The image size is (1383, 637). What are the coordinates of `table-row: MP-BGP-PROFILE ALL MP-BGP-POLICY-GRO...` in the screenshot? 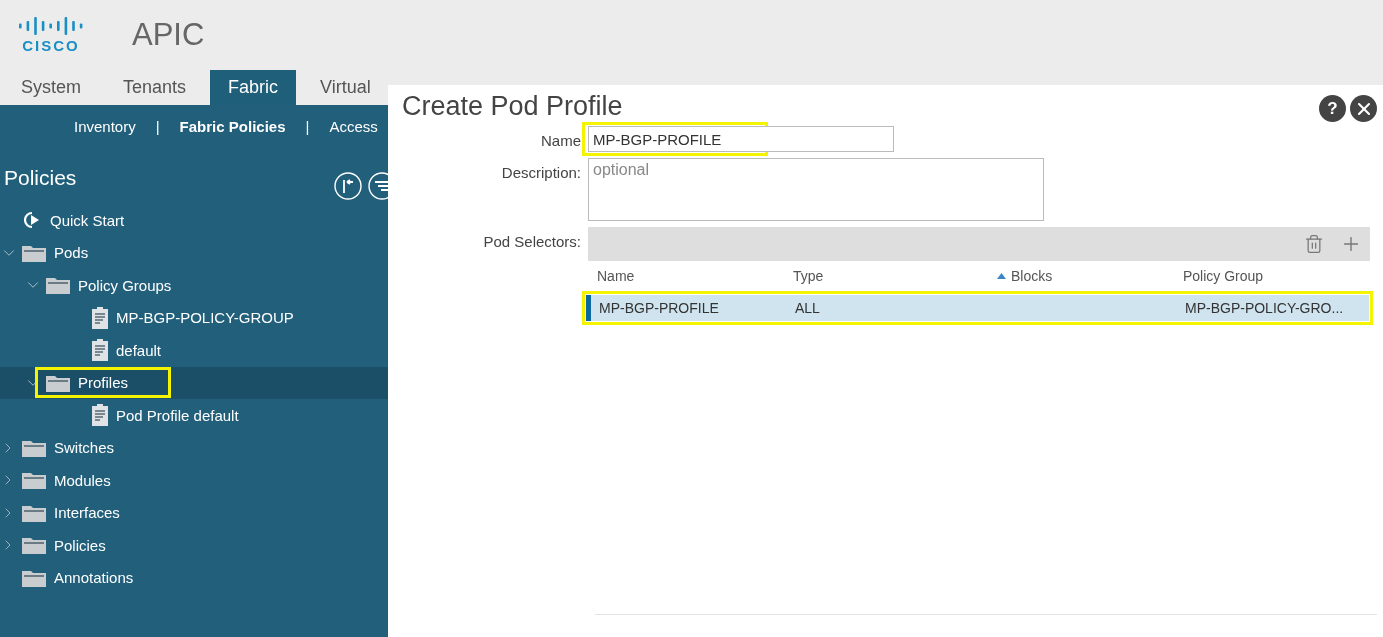 It's located at (977, 308).